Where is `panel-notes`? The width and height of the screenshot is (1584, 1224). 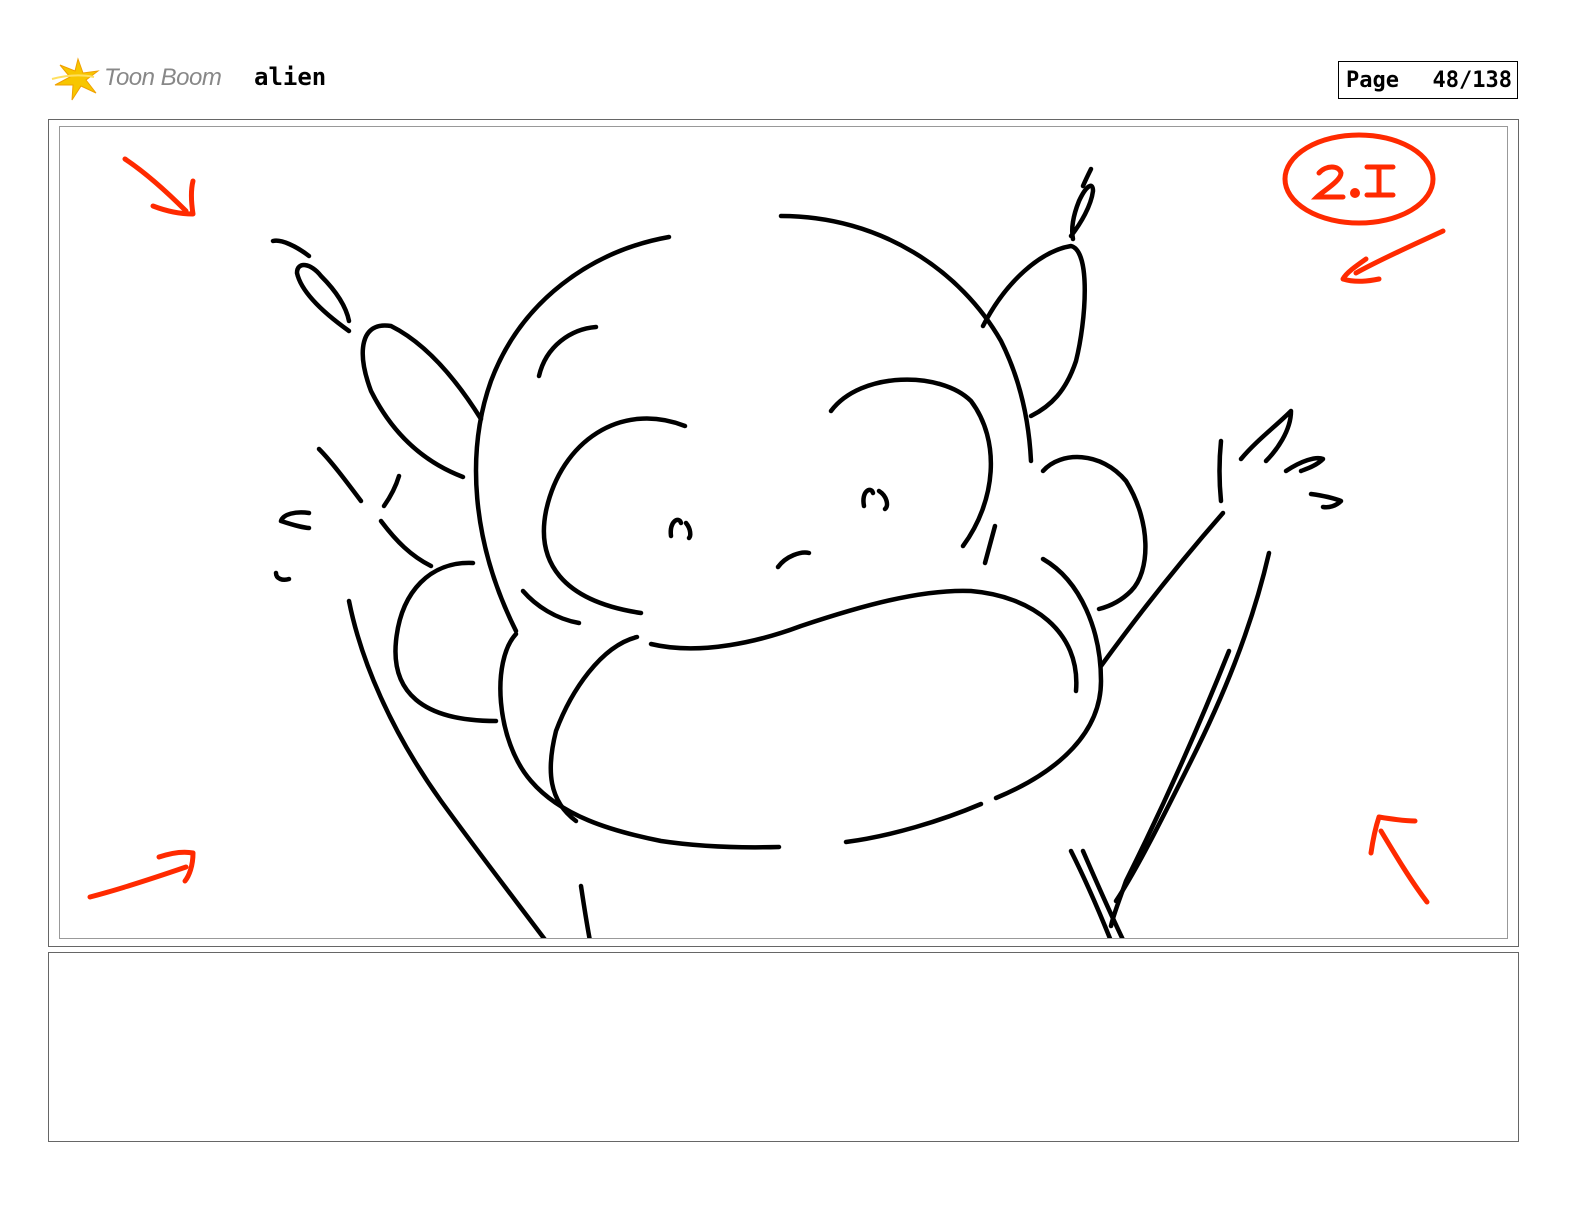
panel-notes is located at coordinates (783, 1047).